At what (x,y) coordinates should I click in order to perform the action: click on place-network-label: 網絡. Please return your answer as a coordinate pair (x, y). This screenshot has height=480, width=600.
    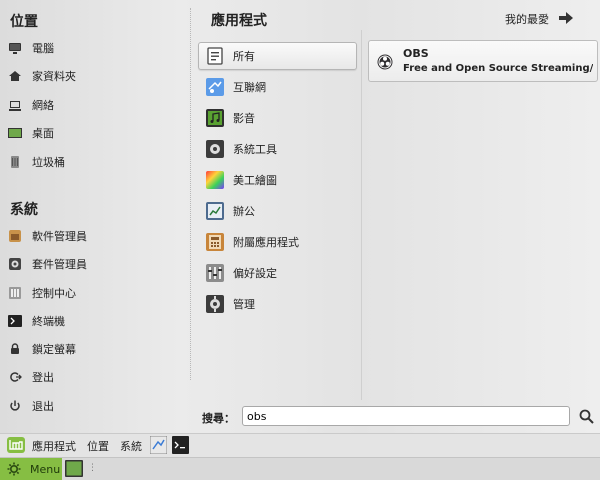
    Looking at the image, I should click on (43, 105).